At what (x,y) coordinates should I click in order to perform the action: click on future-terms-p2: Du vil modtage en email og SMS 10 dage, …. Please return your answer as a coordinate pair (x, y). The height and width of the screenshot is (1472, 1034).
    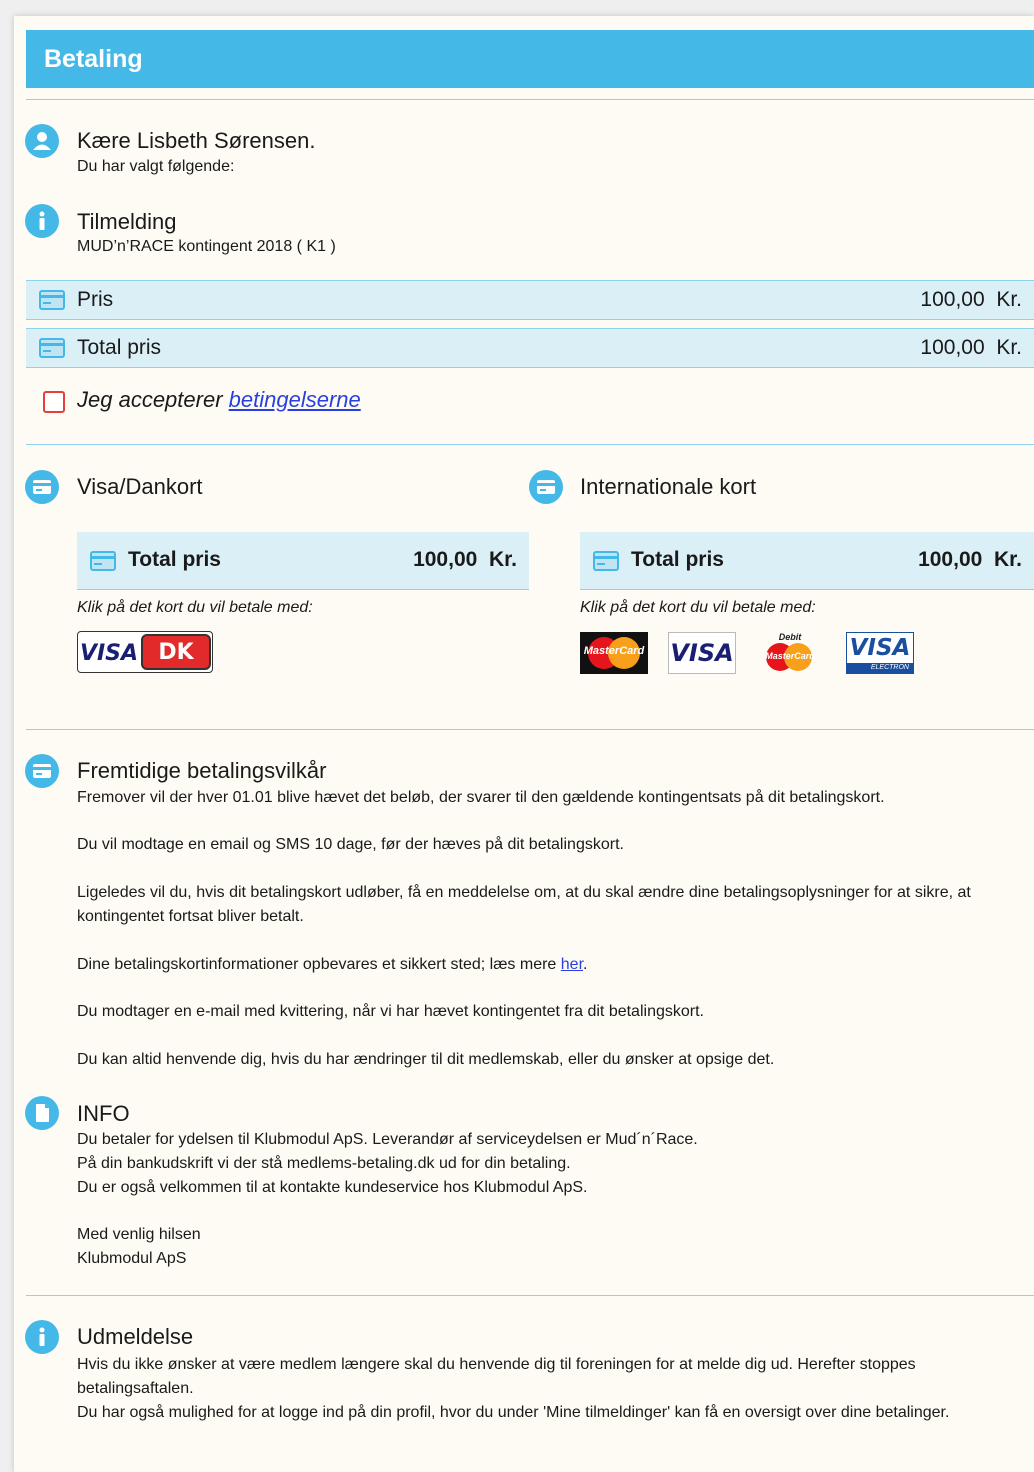
    Looking at the image, I should click on (350, 844).